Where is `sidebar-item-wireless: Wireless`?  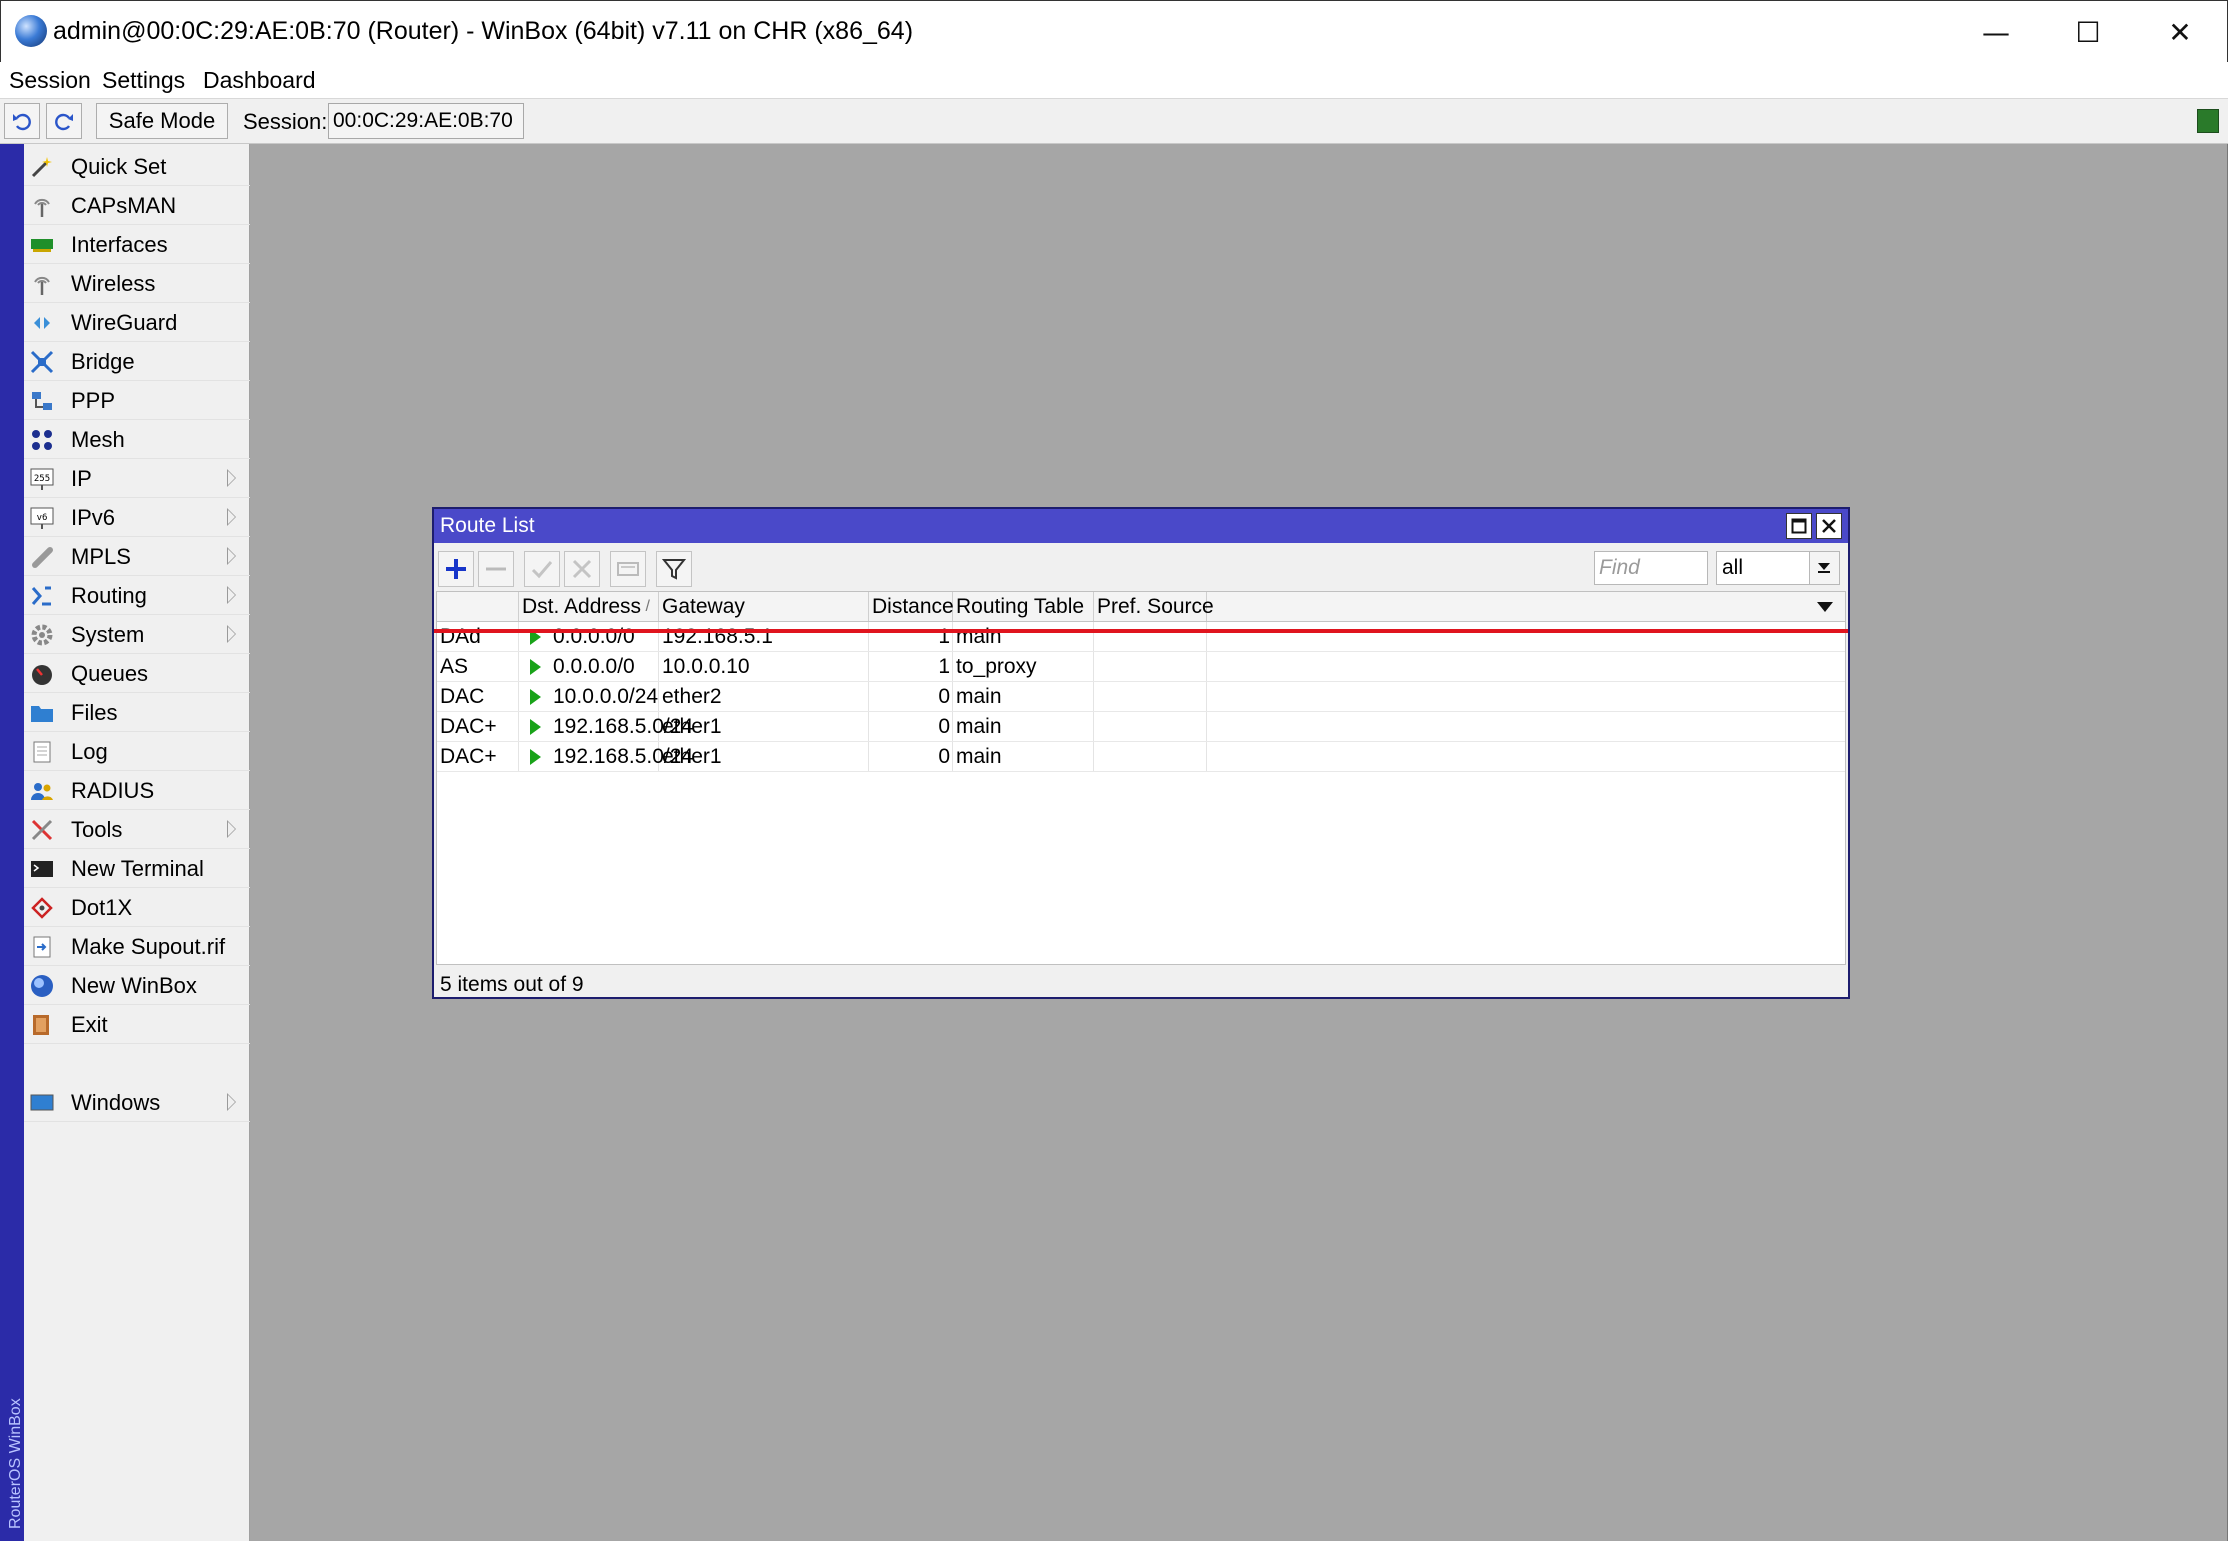
sidebar-item-wireless: Wireless is located at coordinates (137, 284).